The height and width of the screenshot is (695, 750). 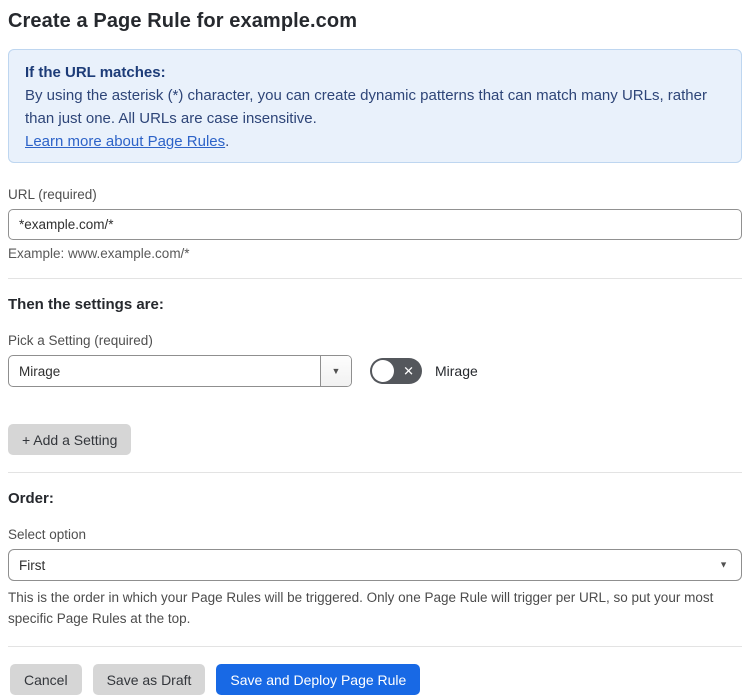 What do you see at coordinates (86, 304) in the screenshot?
I see `settings-heading: Then the settings are:` at bounding box center [86, 304].